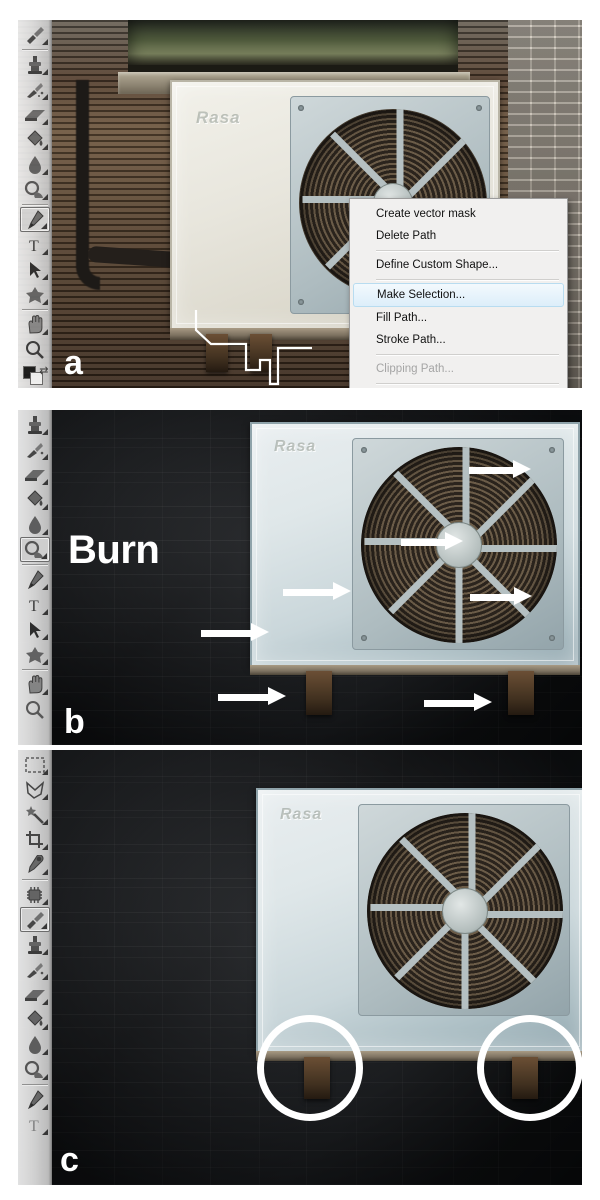 The image size is (600, 1200). What do you see at coordinates (319, 693) in the screenshot?
I see `ac-bracket-left` at bounding box center [319, 693].